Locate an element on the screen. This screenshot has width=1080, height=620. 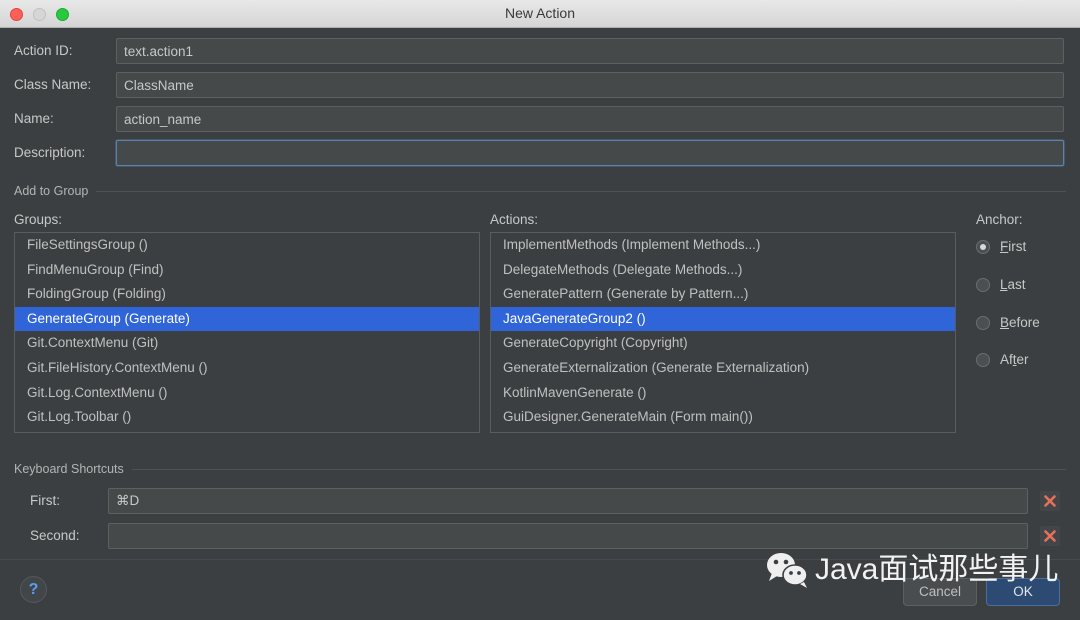
group-item-label: FindMenuGroup (Find) is located at coordinates (95, 269).